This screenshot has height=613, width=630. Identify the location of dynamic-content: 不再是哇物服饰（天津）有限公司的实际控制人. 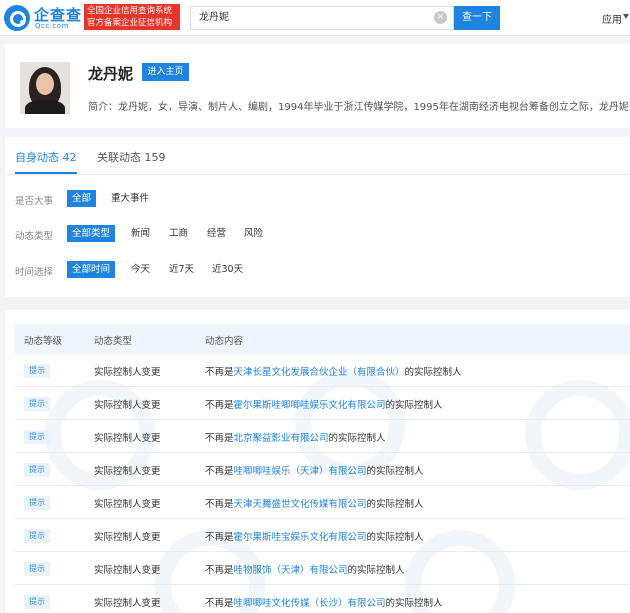
(305, 569).